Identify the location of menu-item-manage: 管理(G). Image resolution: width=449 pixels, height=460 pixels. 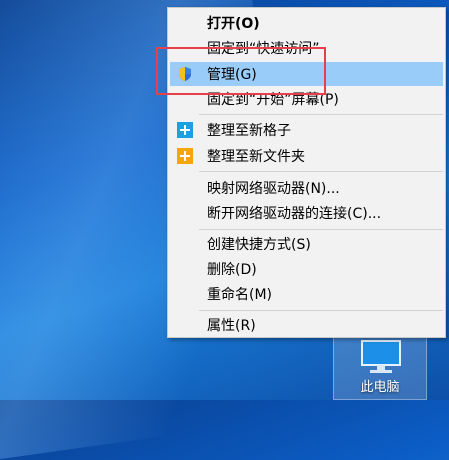
(306, 74).